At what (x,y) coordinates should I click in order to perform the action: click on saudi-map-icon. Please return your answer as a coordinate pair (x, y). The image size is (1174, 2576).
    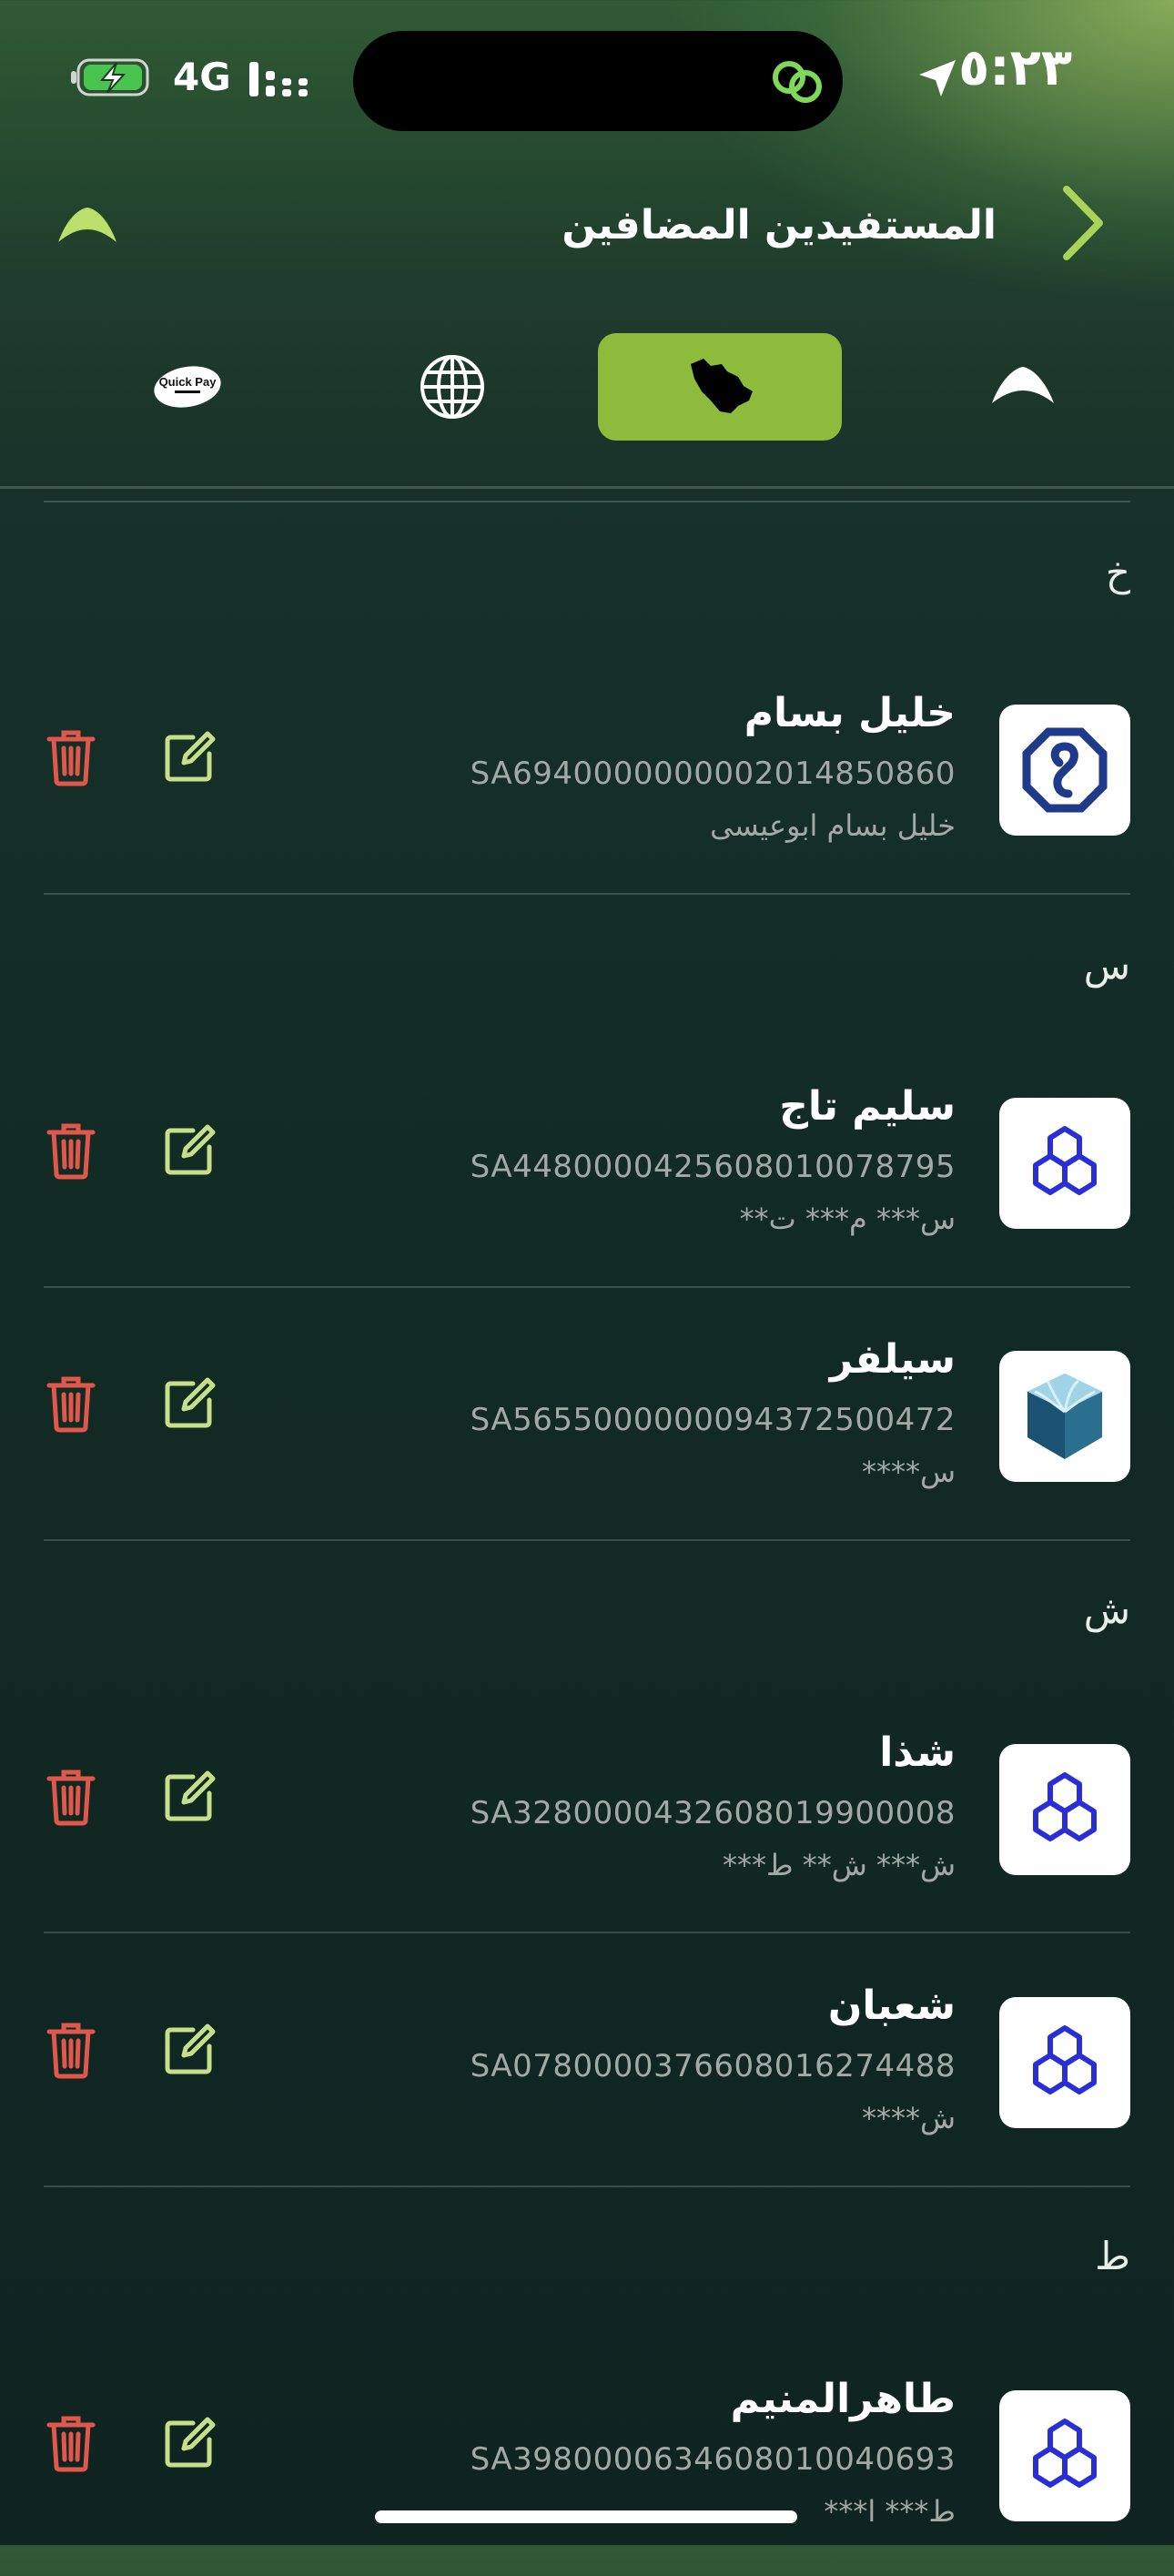
    Looking at the image, I should click on (722, 386).